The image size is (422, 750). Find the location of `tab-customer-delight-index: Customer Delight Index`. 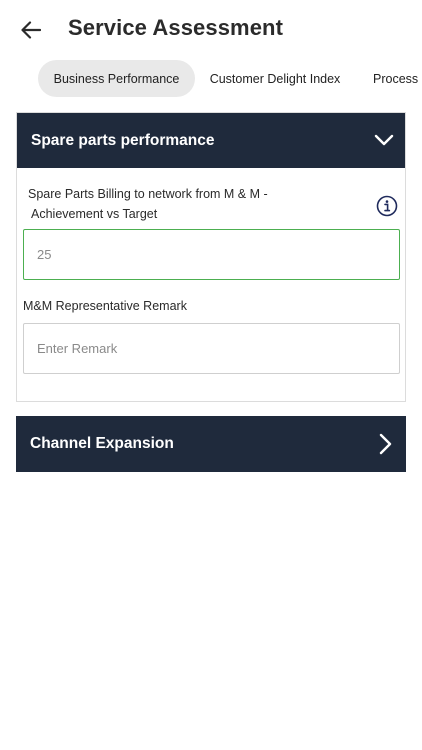

tab-customer-delight-index: Customer Delight Index is located at coordinates (275, 78).